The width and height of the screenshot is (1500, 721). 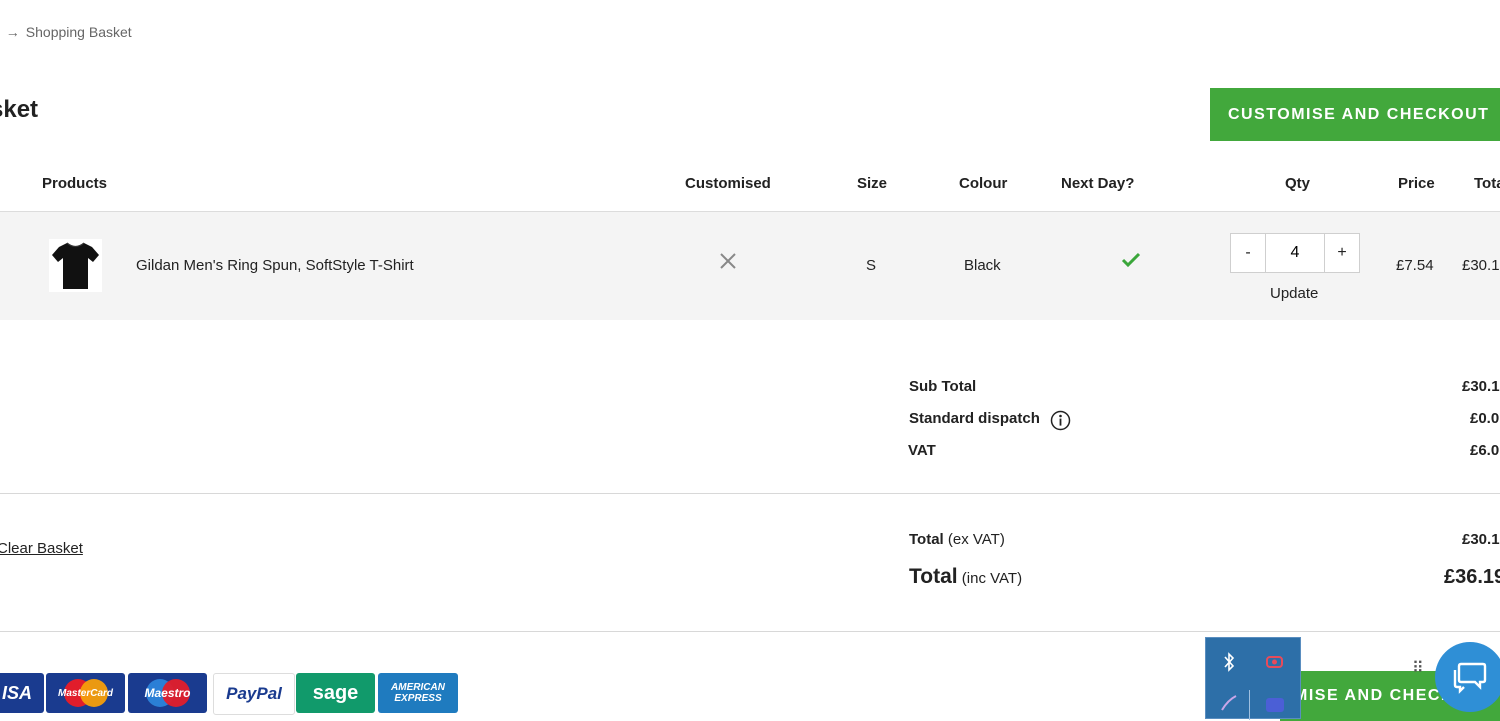 I want to click on update-button: Update, so click(x=1294, y=293).